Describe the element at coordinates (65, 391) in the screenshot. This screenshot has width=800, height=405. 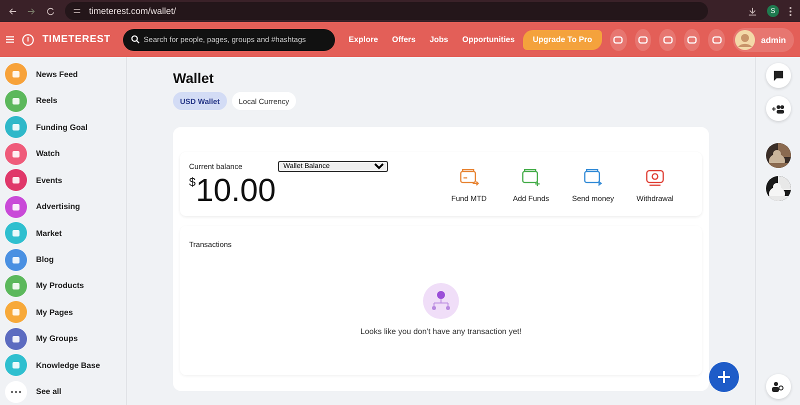
I see `sidebar-item: See all` at that location.